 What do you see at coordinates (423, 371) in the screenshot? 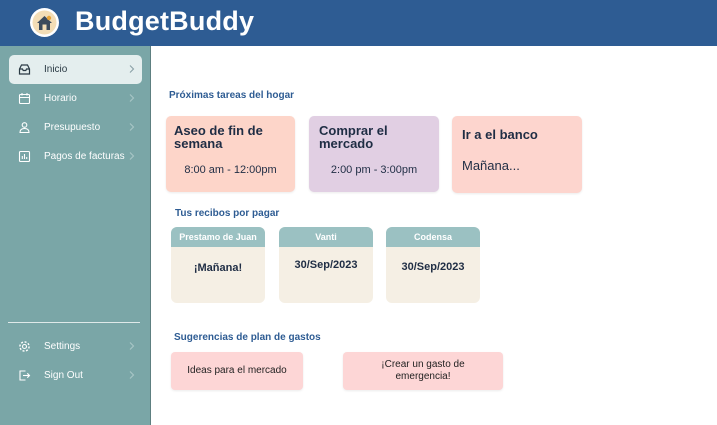
I see `suggestion-button: ¡Crear un gasto de emergencia!` at bounding box center [423, 371].